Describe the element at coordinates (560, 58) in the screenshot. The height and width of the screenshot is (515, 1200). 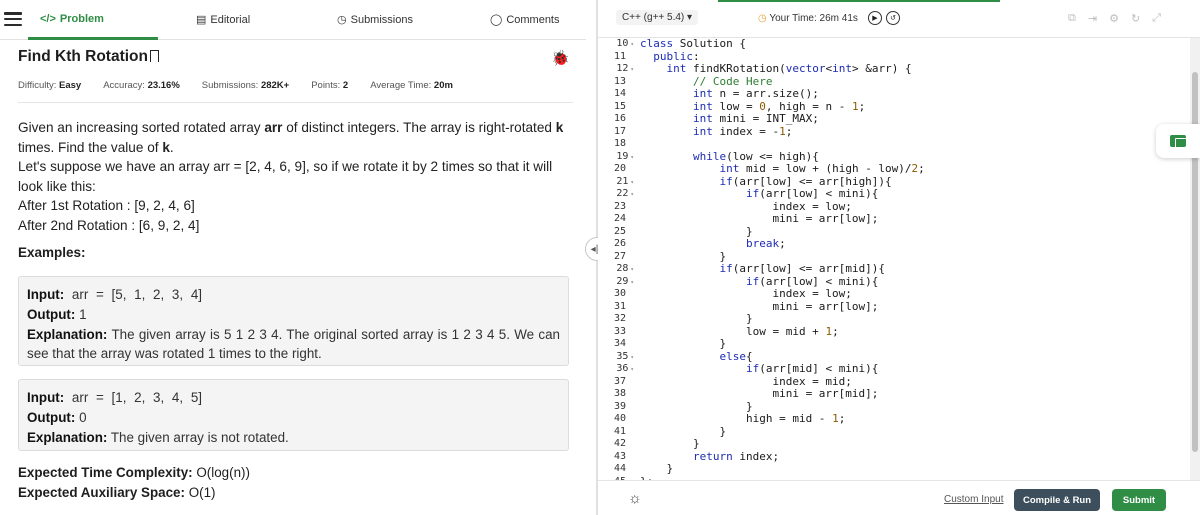
I see `bug-report-icon: 🐞` at that location.